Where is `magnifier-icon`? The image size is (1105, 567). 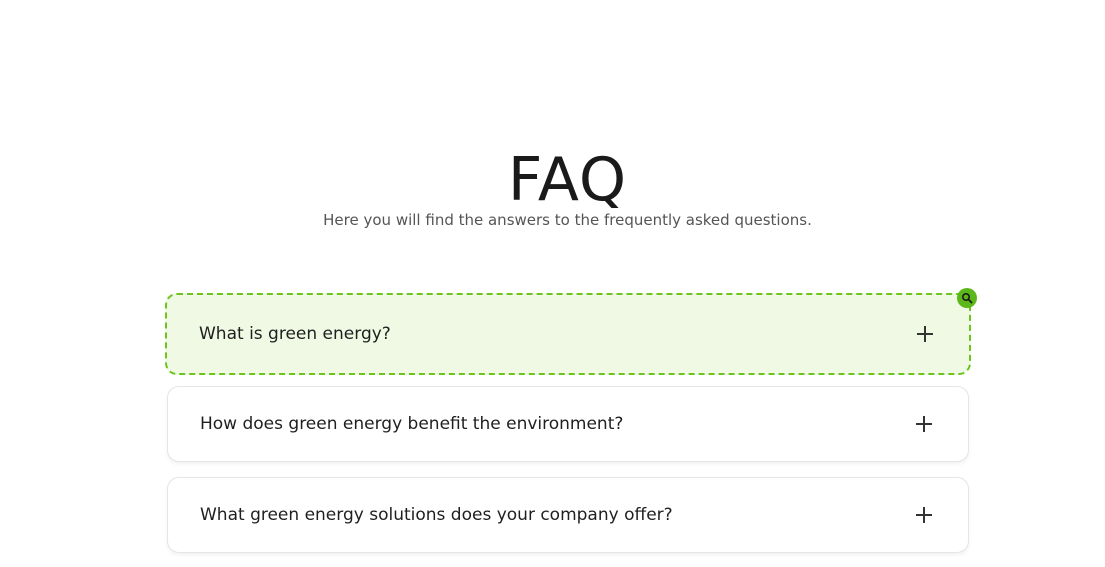 magnifier-icon is located at coordinates (967, 298).